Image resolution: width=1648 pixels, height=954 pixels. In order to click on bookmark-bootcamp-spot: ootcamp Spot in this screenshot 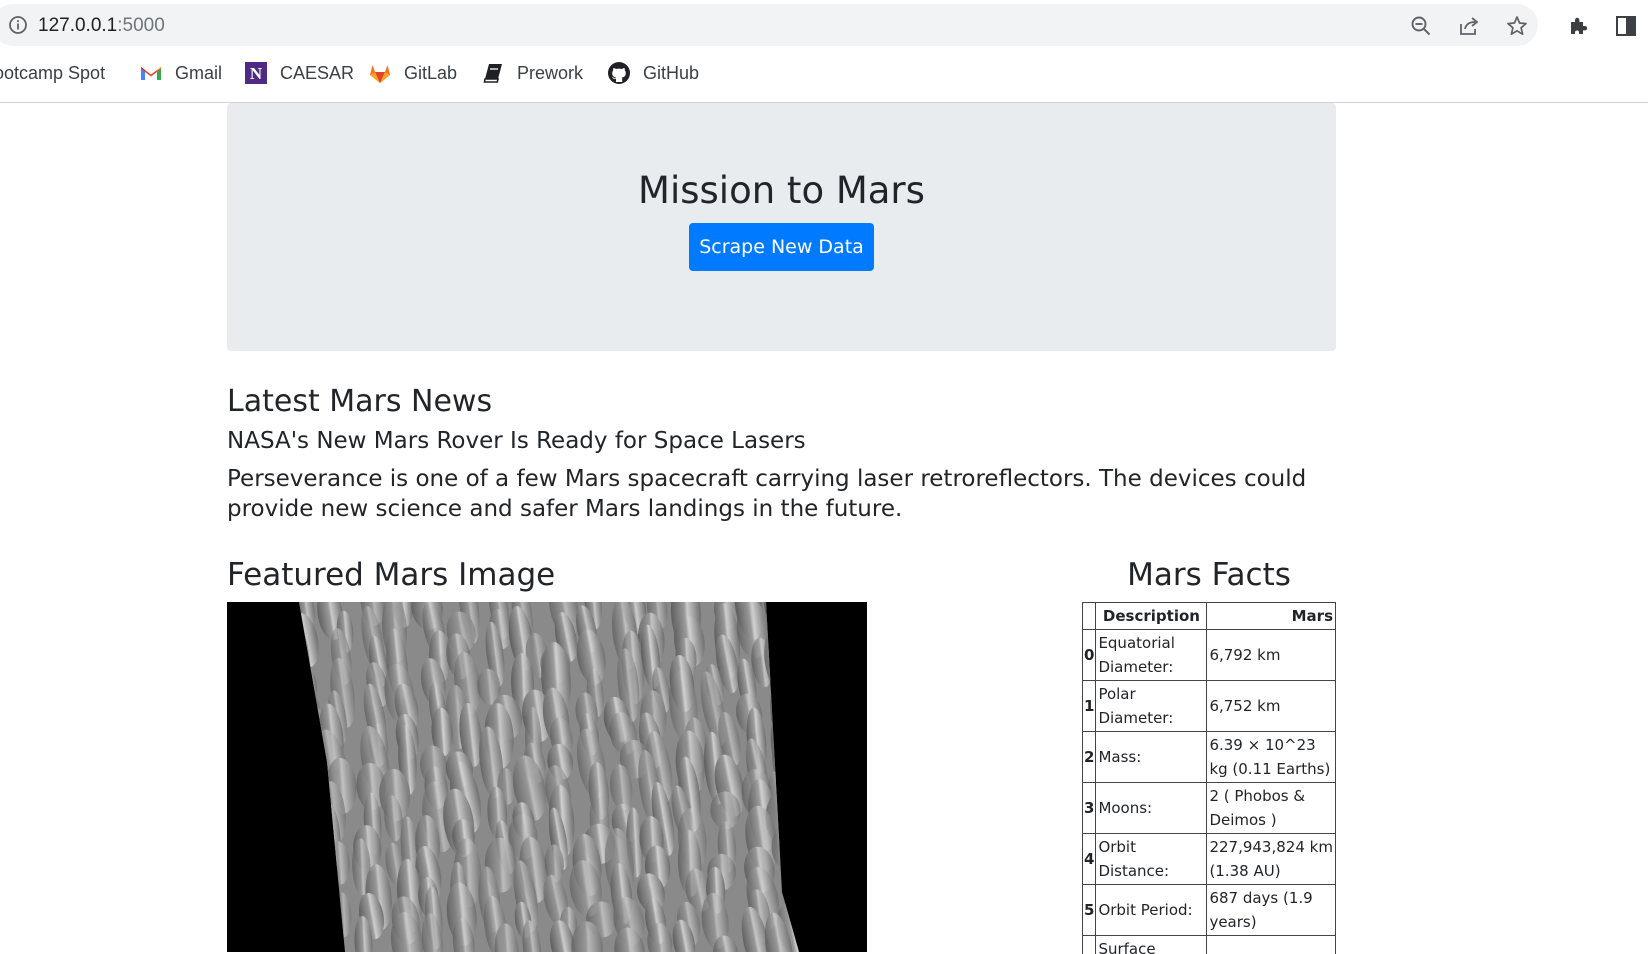, I will do `click(52, 73)`.